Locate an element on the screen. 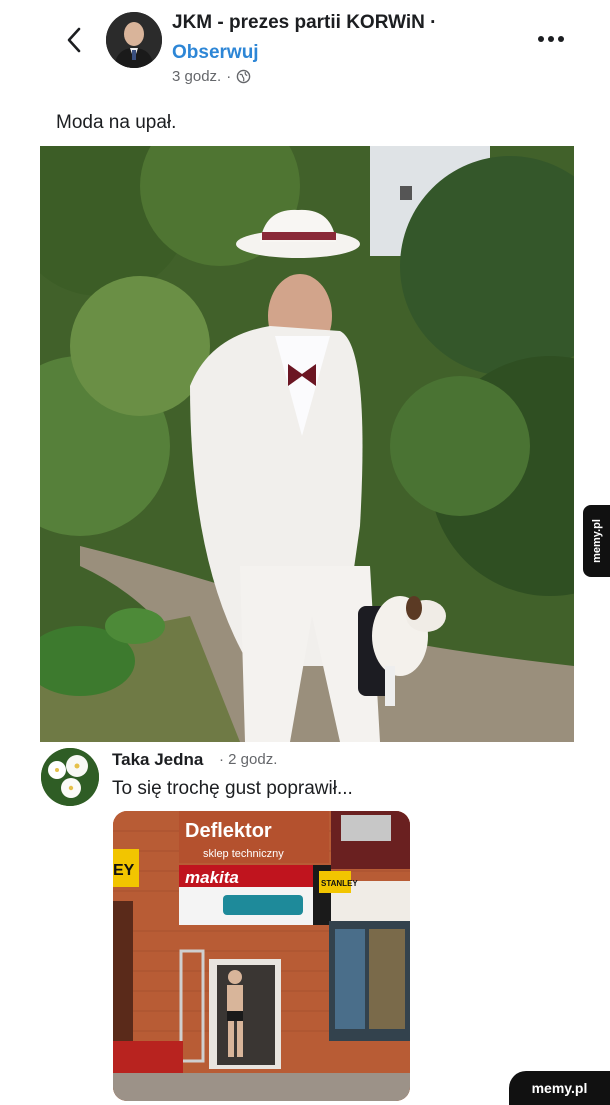 This screenshot has width=610, height=1105. watermark-side-label: memy.pl is located at coordinates (596, 541).